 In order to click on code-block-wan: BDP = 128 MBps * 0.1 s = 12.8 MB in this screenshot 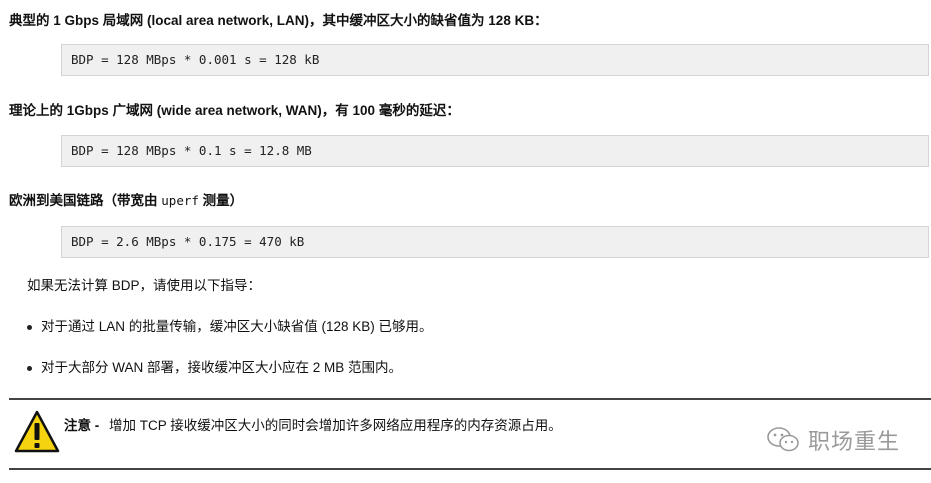, I will do `click(495, 151)`.